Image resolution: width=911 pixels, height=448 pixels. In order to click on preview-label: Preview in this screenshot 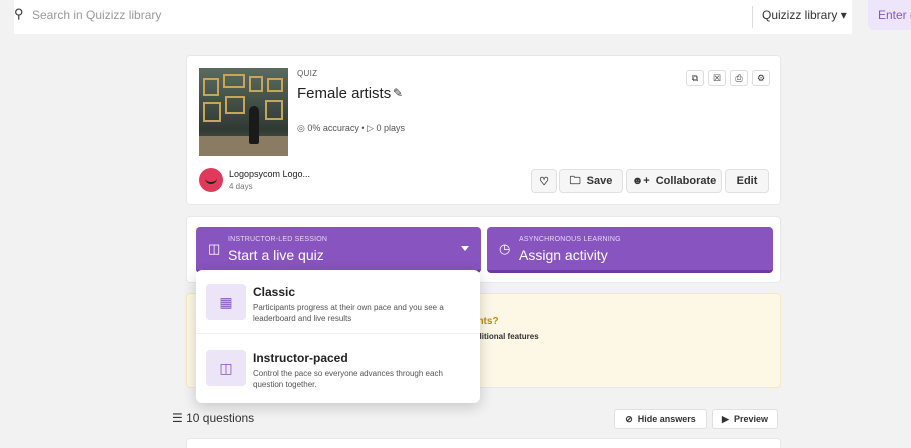, I will do `click(750, 419)`.